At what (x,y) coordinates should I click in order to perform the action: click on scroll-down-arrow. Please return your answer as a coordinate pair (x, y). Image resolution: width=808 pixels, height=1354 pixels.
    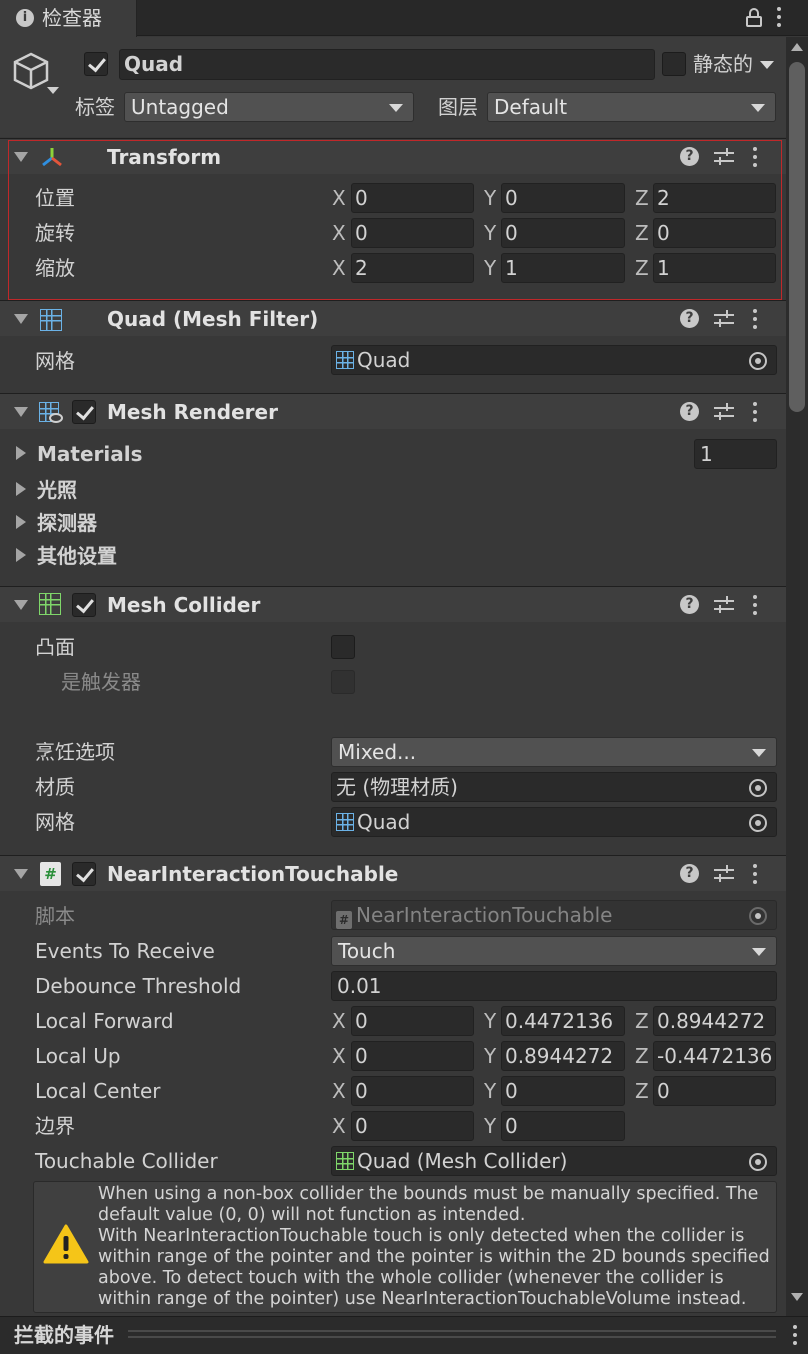
    Looking at the image, I should click on (797, 1297).